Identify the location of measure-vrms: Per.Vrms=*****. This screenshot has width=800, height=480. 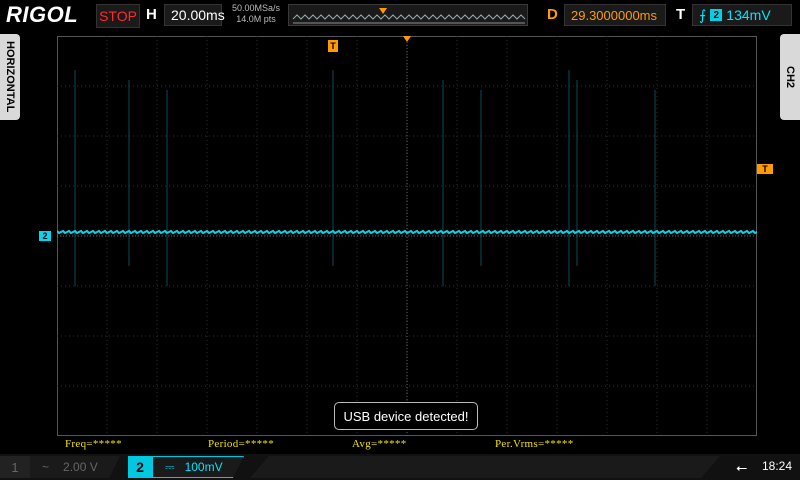
(534, 444).